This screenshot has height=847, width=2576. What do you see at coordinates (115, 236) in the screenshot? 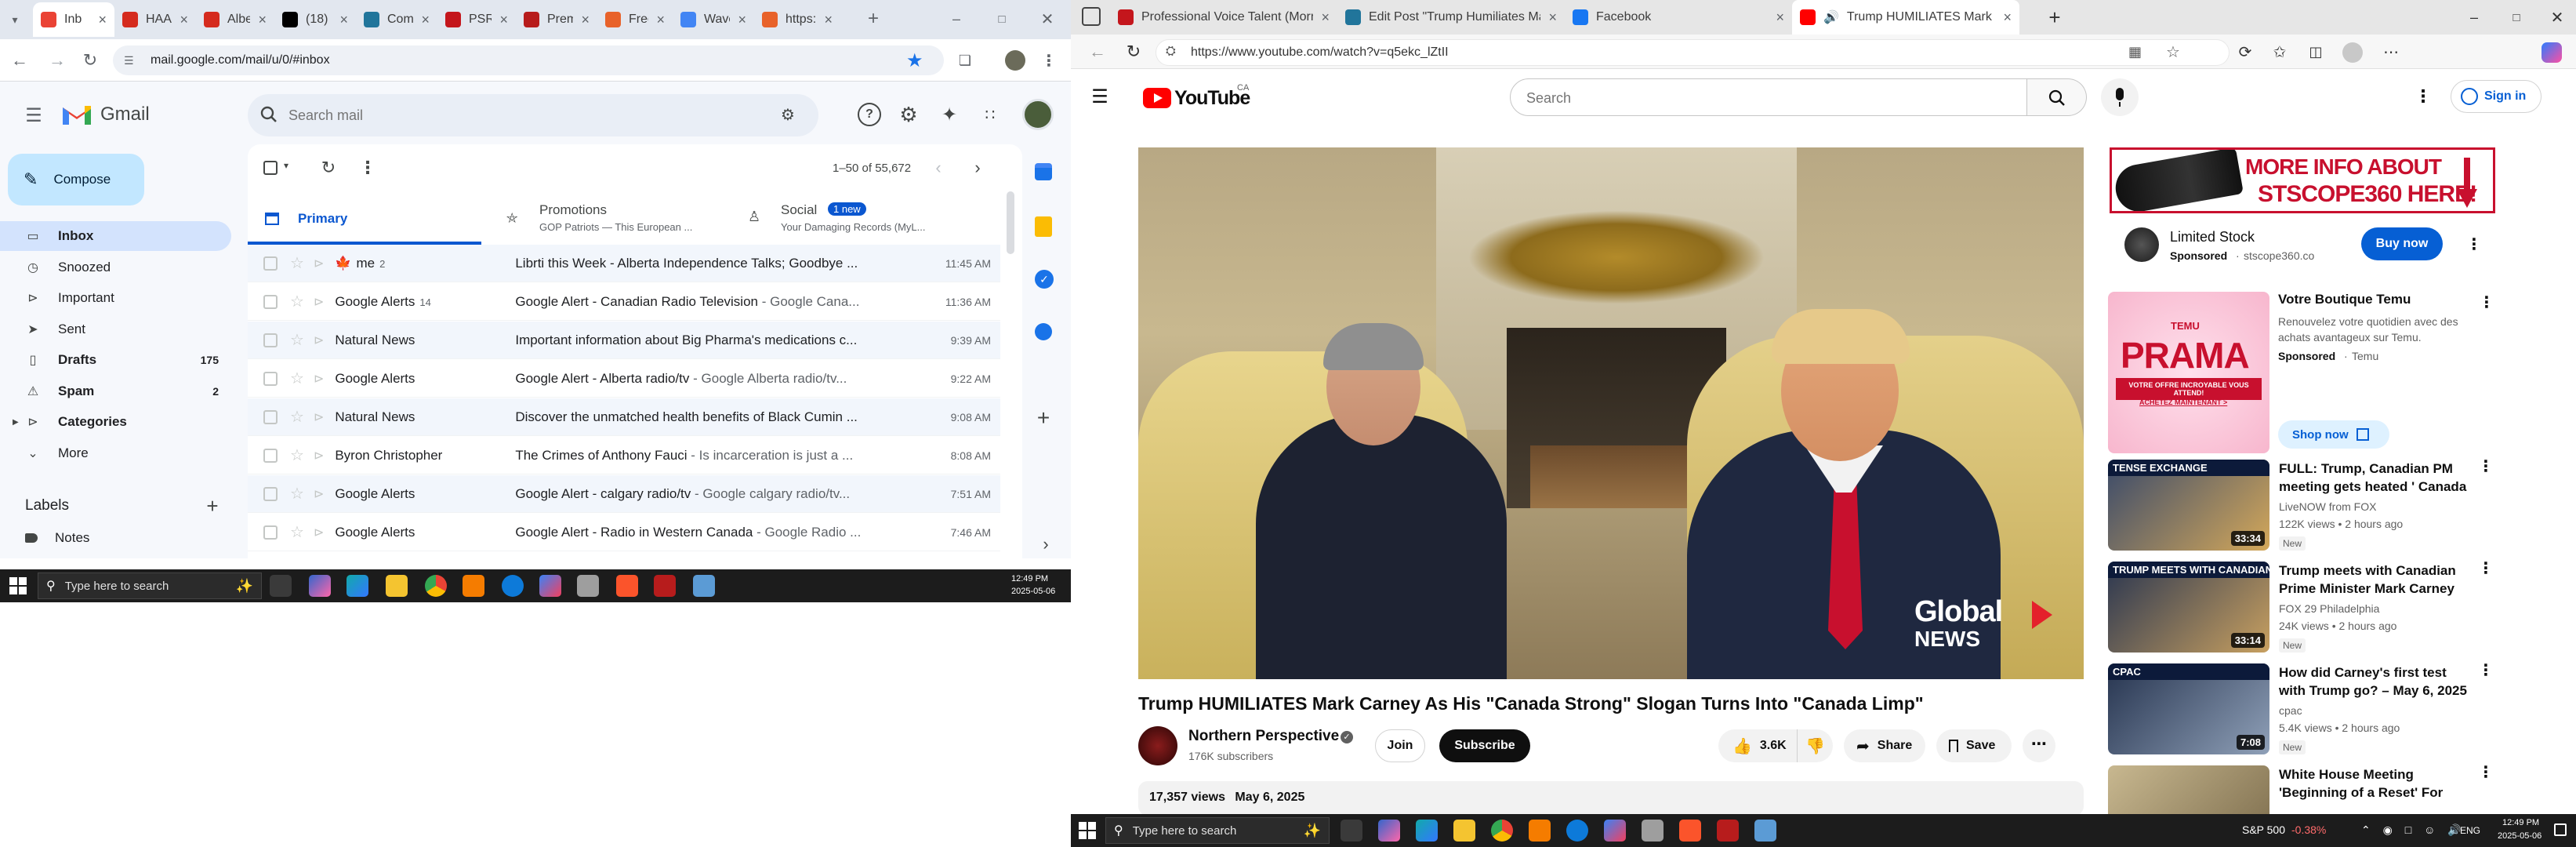
I see `nav-item-inbox: ▭ Inbox` at bounding box center [115, 236].